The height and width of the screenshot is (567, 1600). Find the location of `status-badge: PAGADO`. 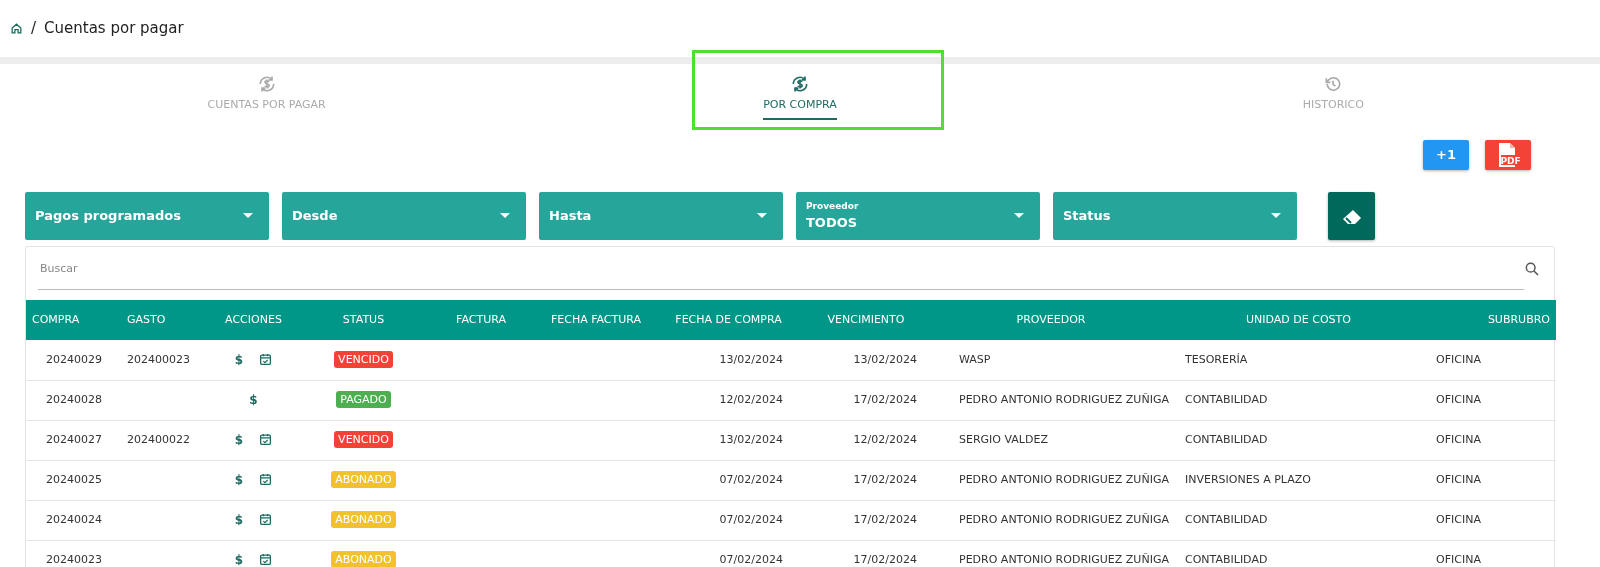

status-badge: PAGADO is located at coordinates (363, 399).